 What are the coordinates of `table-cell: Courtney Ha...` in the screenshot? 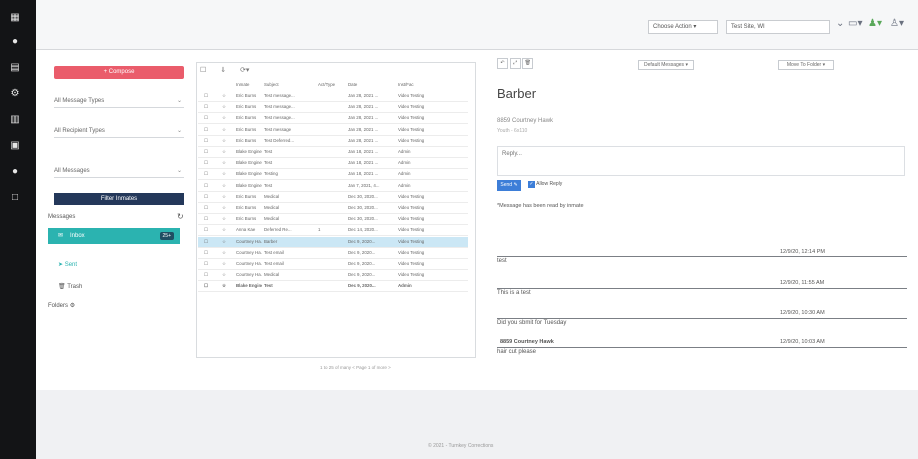 It's located at (249, 252).